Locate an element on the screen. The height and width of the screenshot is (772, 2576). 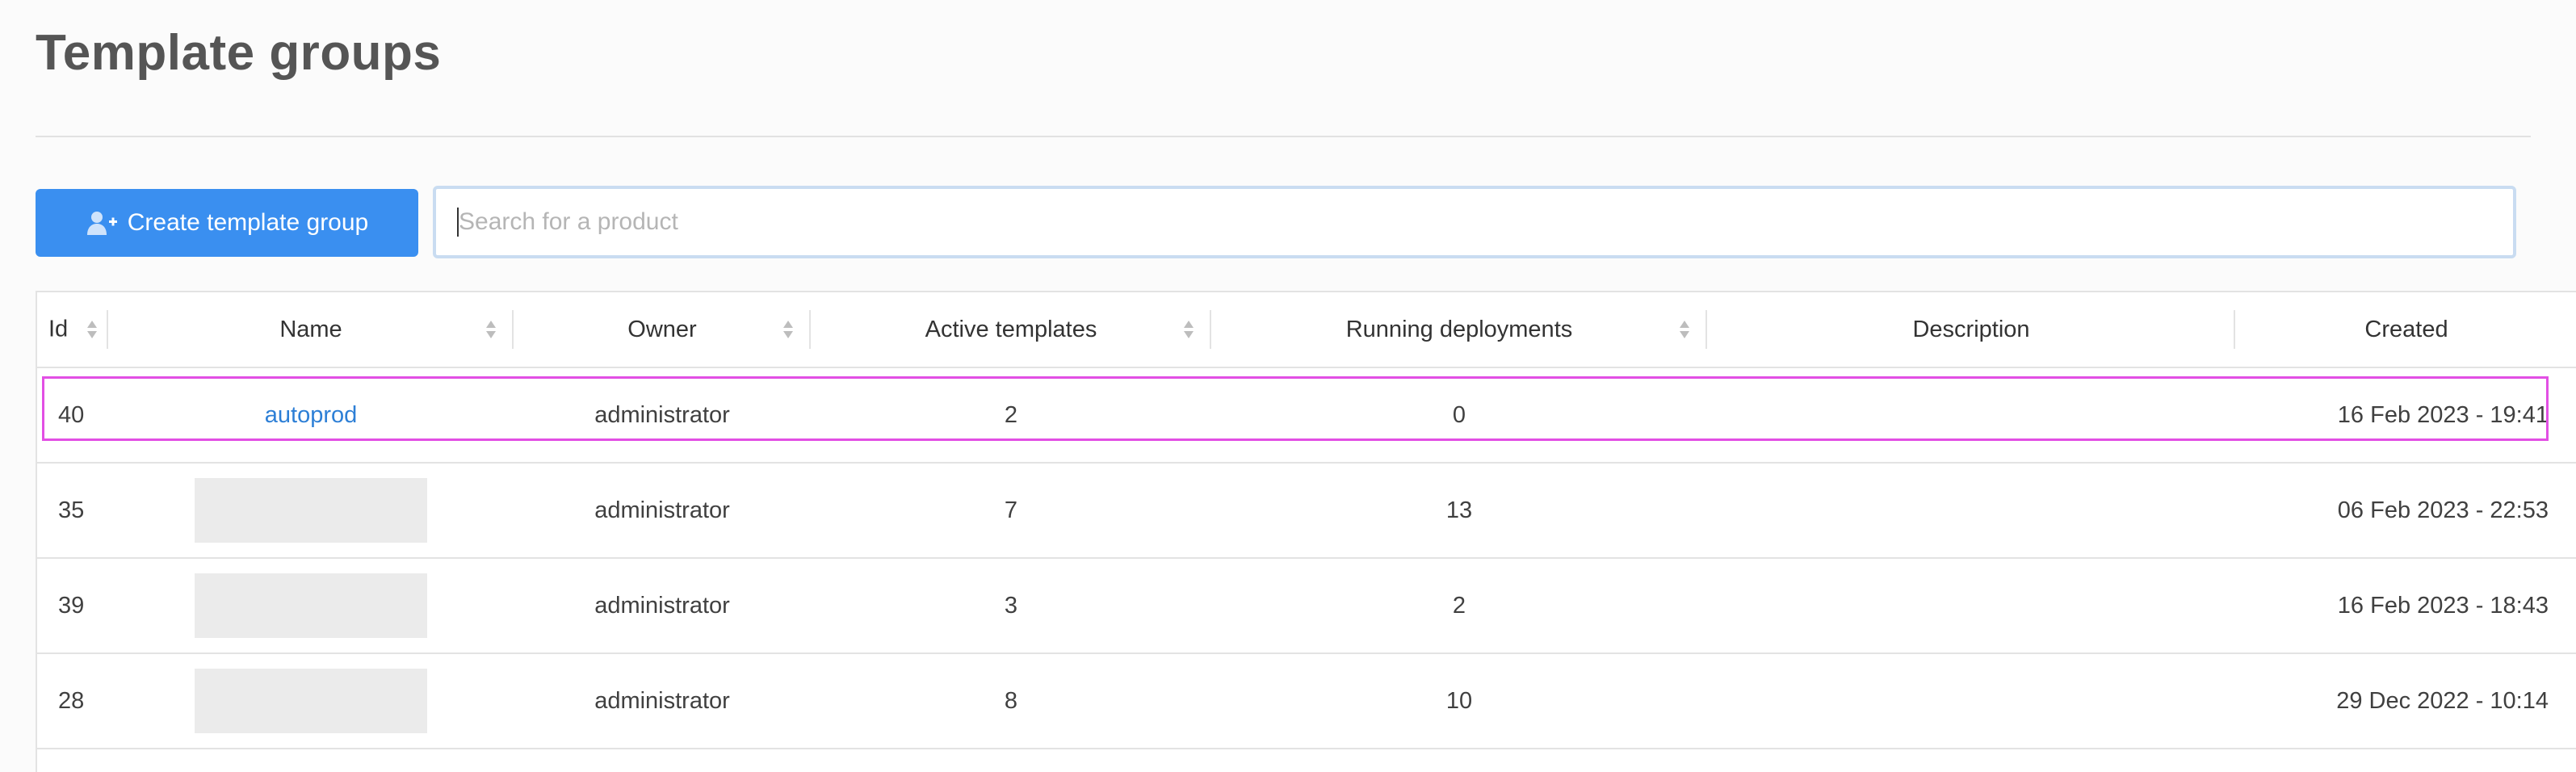
cell-running-deployments: 13 is located at coordinates (1459, 511).